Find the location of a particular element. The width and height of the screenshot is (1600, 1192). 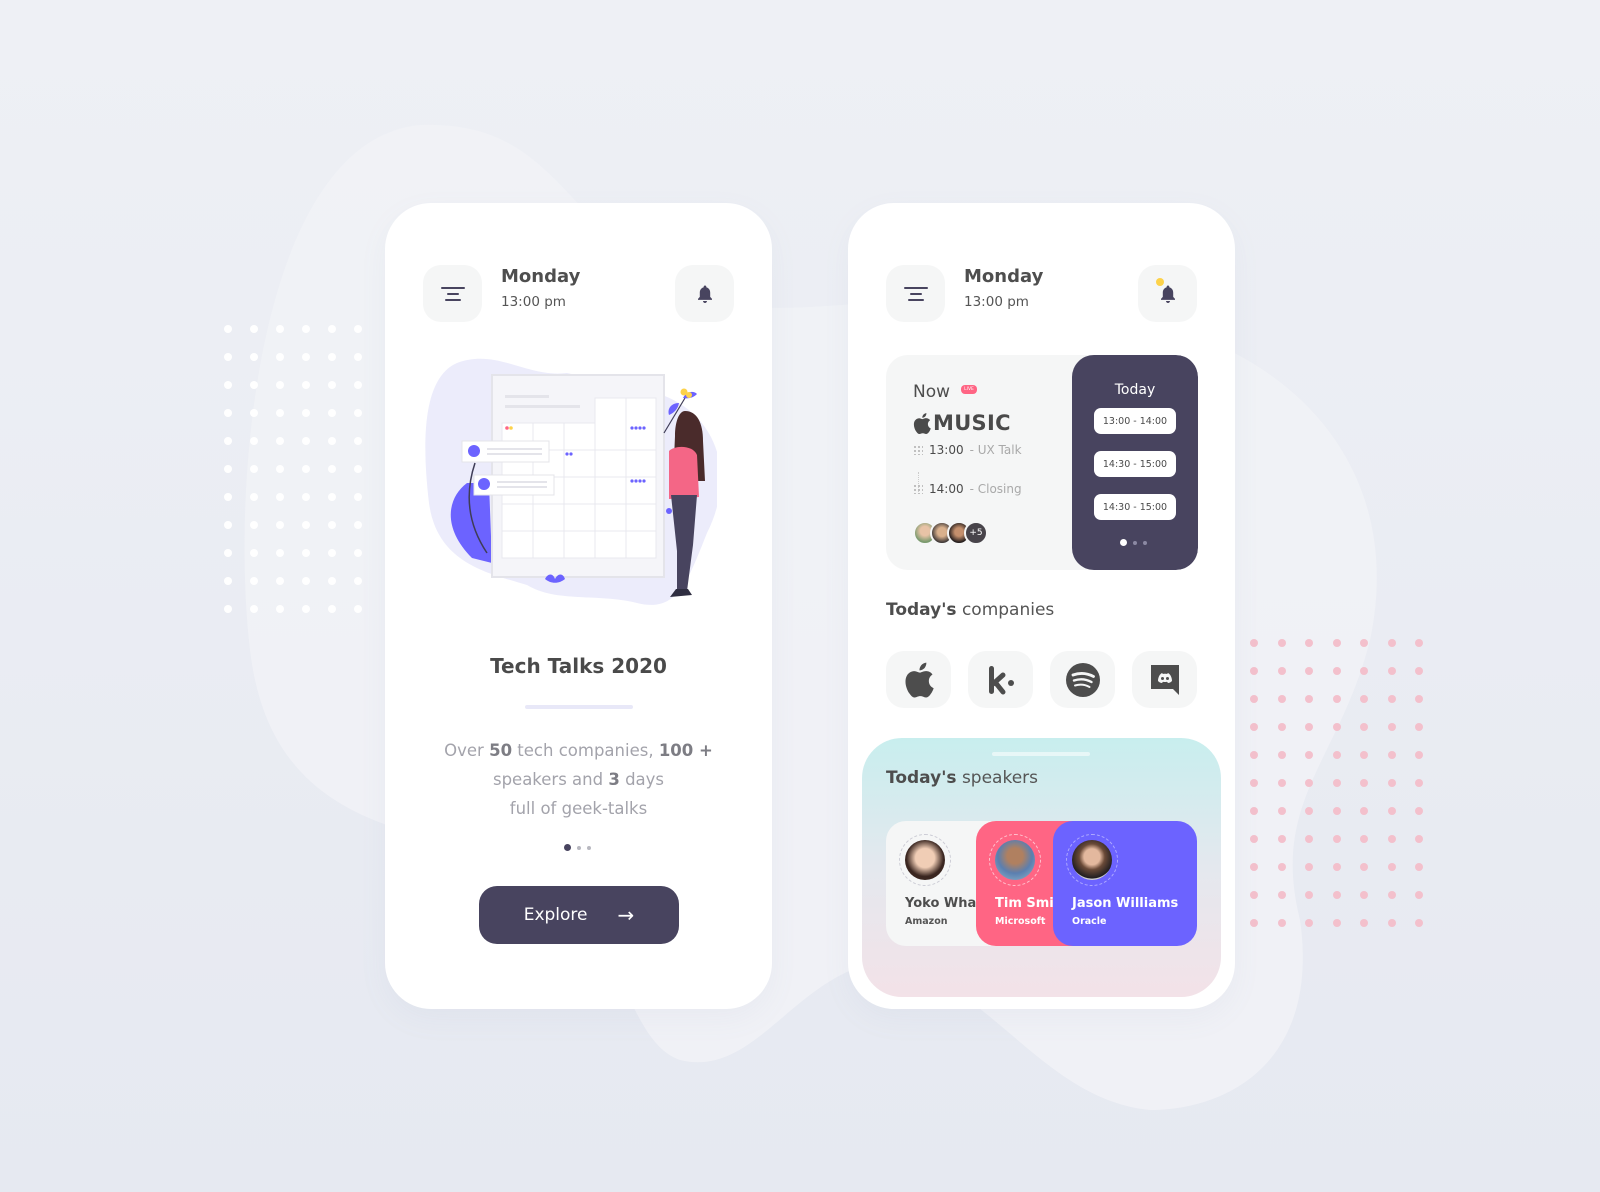

decorative-dot-grid-white is located at coordinates (293, 469).